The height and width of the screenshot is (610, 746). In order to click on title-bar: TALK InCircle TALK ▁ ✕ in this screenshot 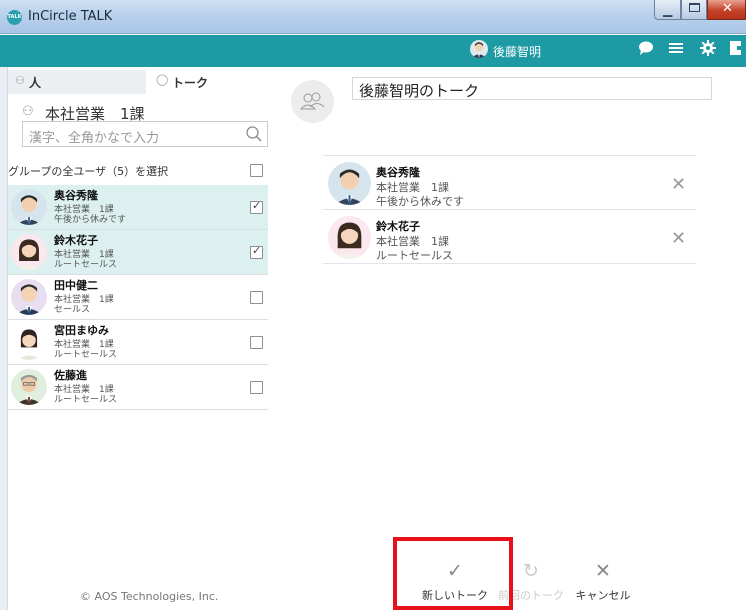, I will do `click(373, 17)`.